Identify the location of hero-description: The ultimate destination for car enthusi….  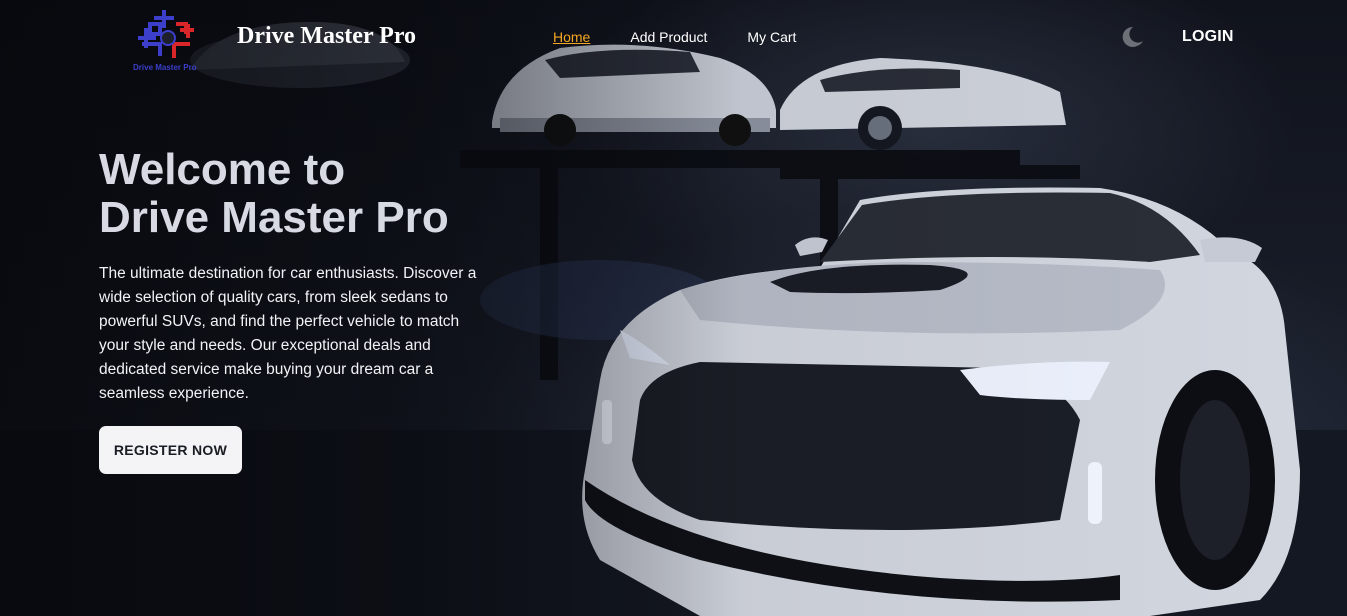
(288, 333).